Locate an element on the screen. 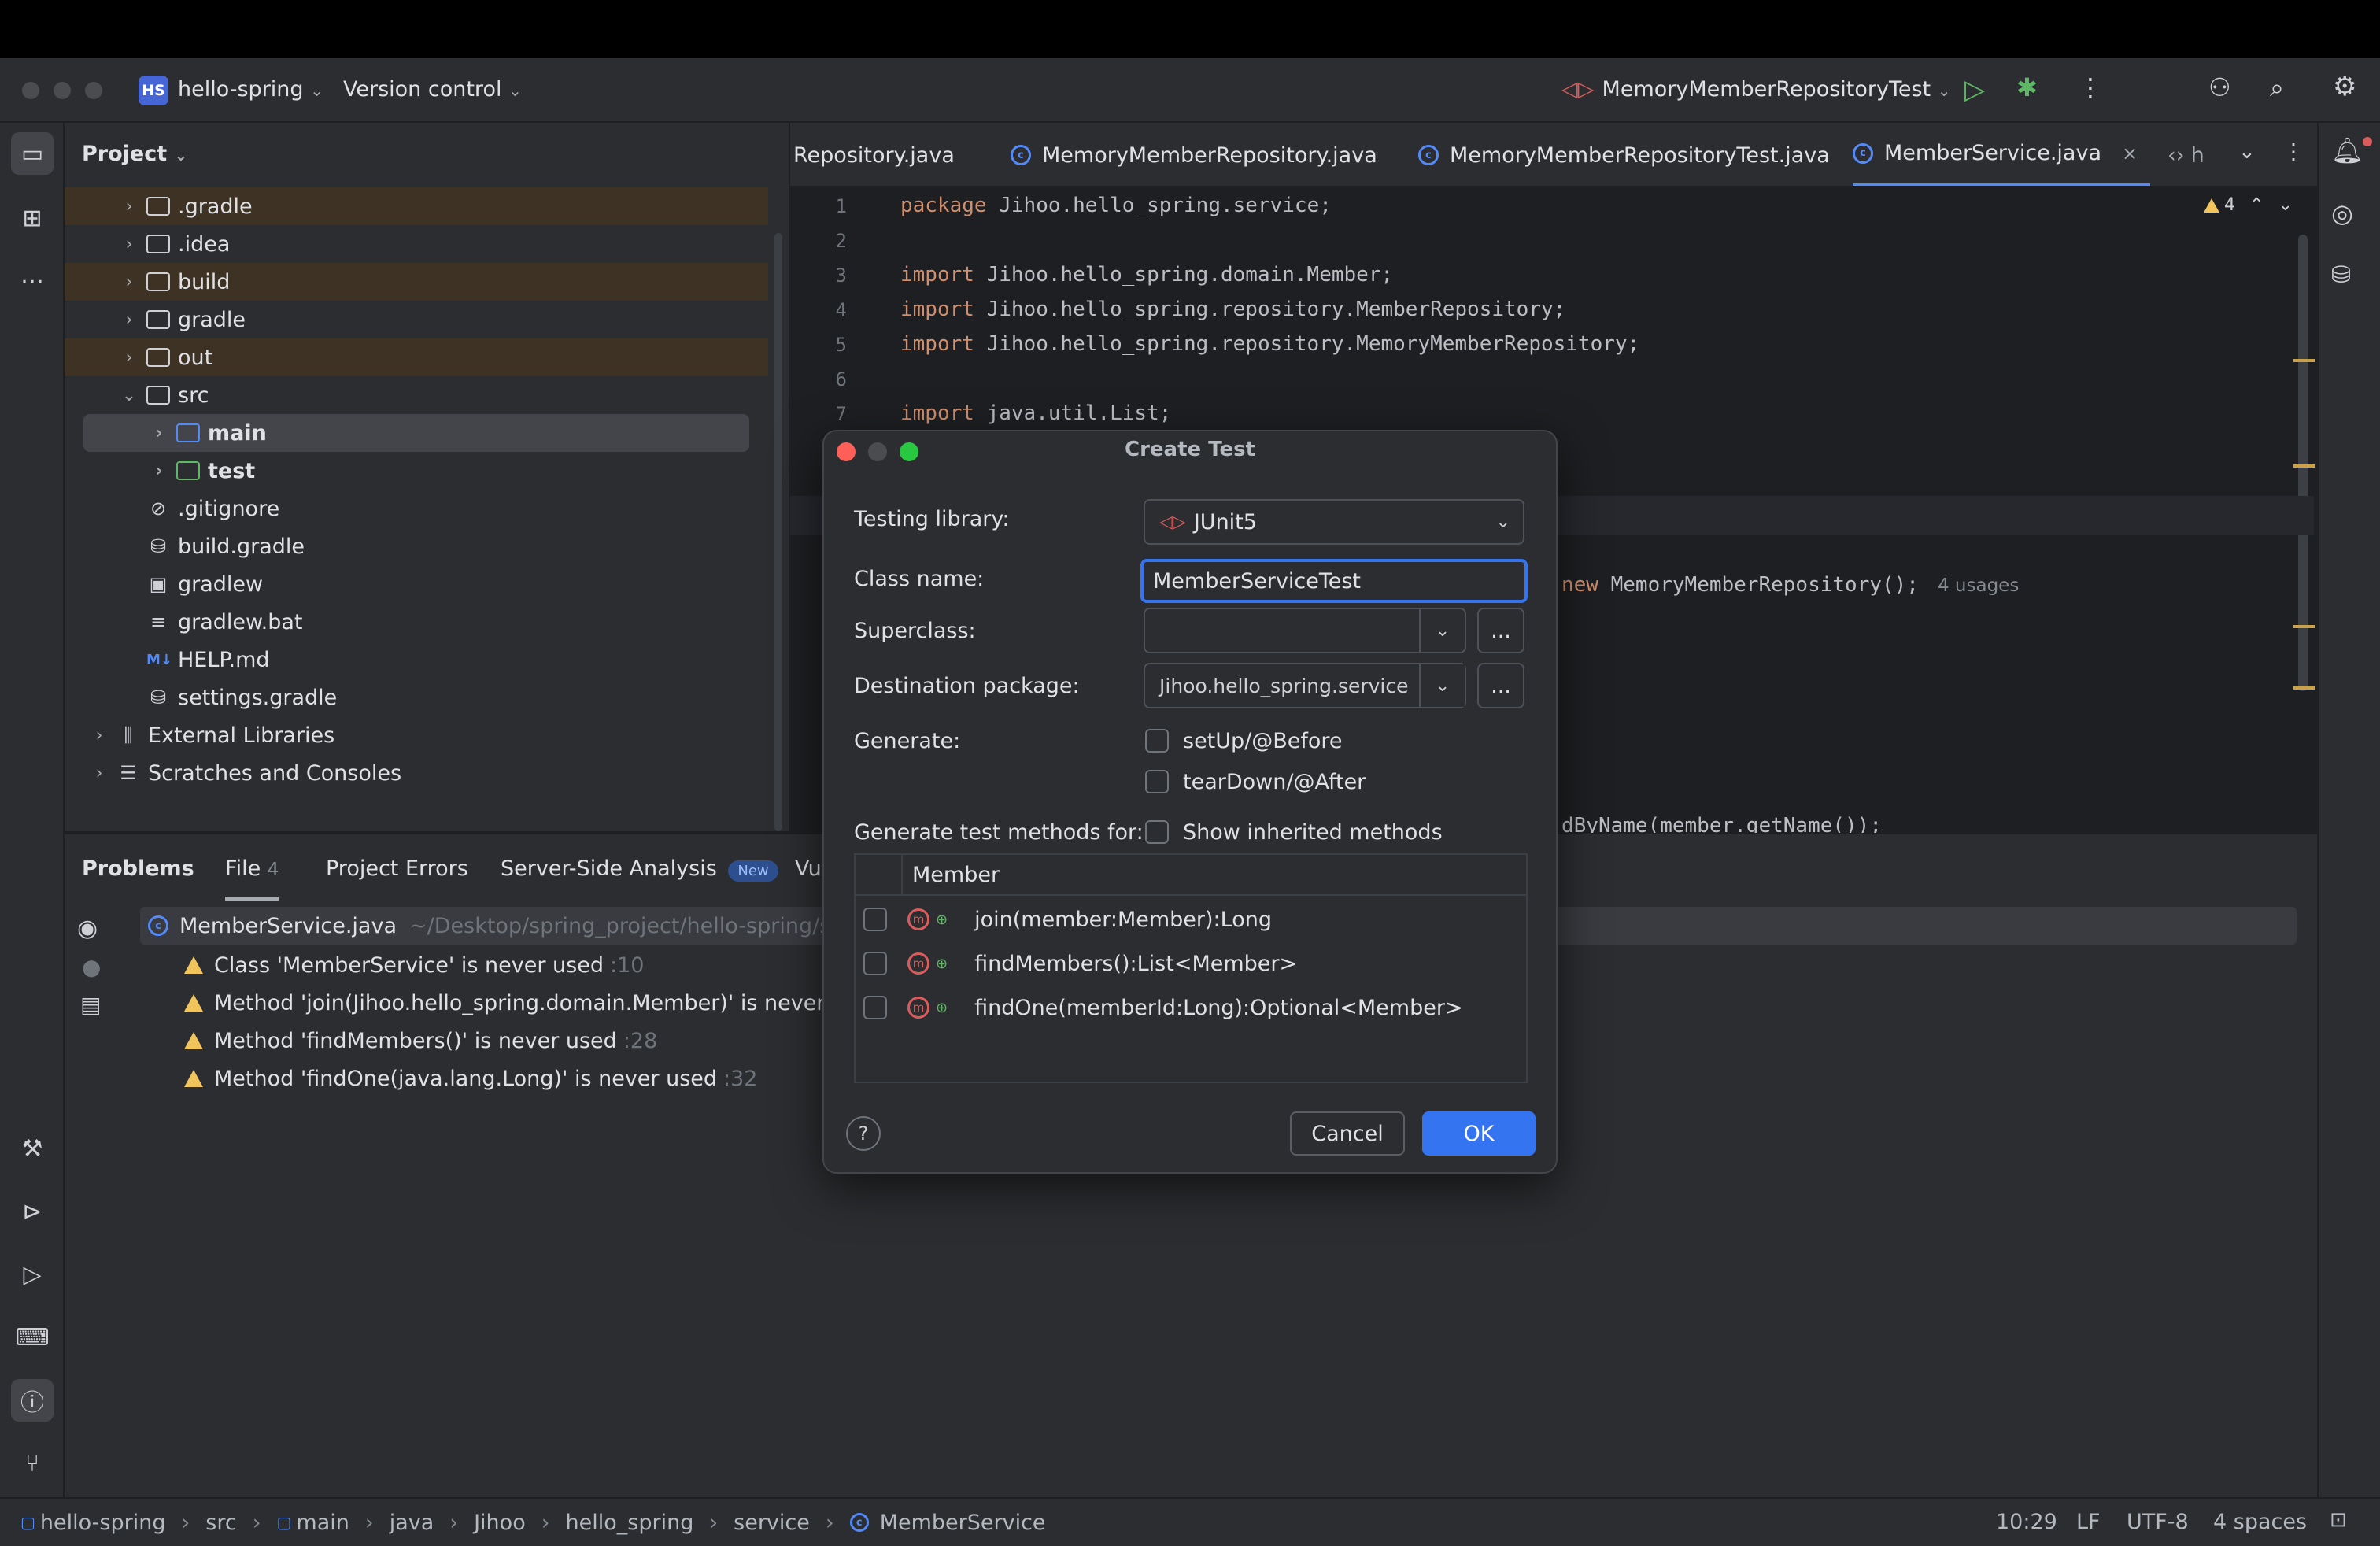 The height and width of the screenshot is (1546, 2380). line-separator: LF is located at coordinates (2088, 1522).